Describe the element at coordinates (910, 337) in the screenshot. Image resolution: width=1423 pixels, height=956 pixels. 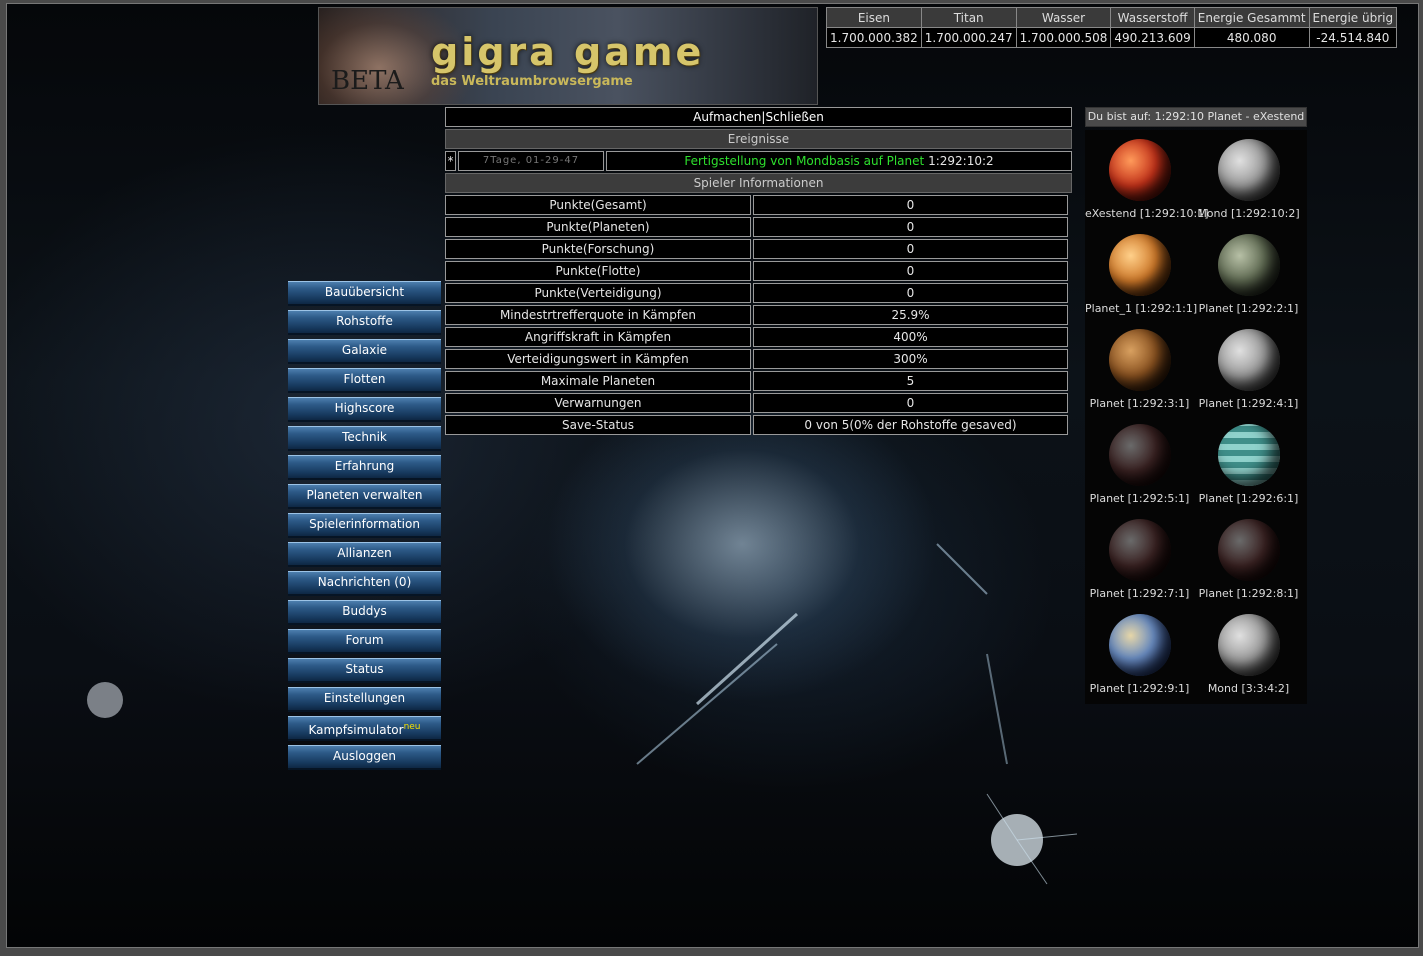
I see `info-value: 400%` at that location.